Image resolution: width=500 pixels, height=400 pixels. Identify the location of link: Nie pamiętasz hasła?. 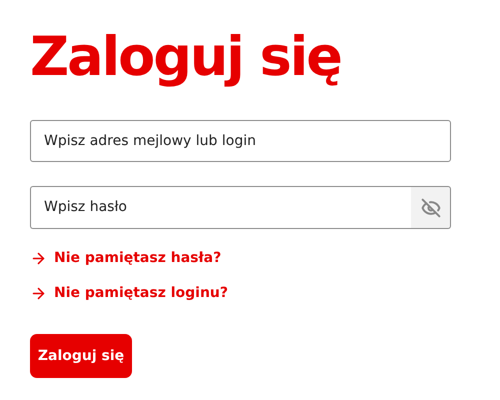
(126, 258).